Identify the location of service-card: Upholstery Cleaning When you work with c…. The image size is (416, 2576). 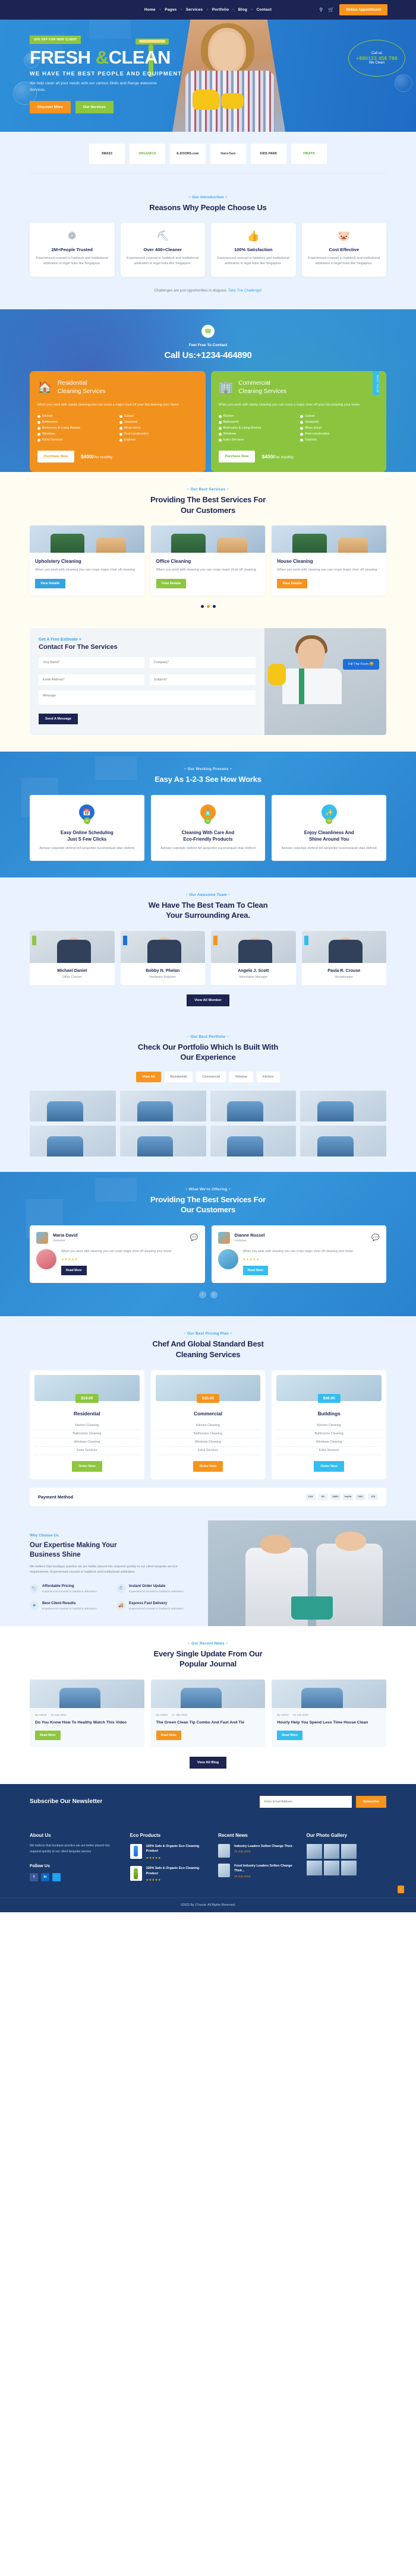
(87, 561).